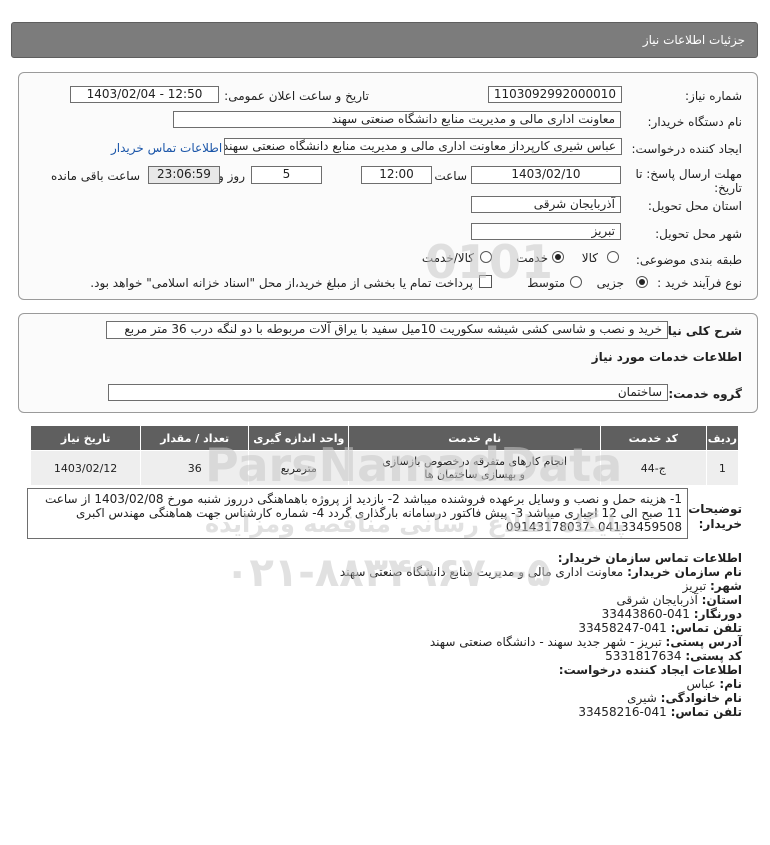 The image size is (770, 845). I want to click on contact-fax-label: دورنگار:, so click(717, 614).